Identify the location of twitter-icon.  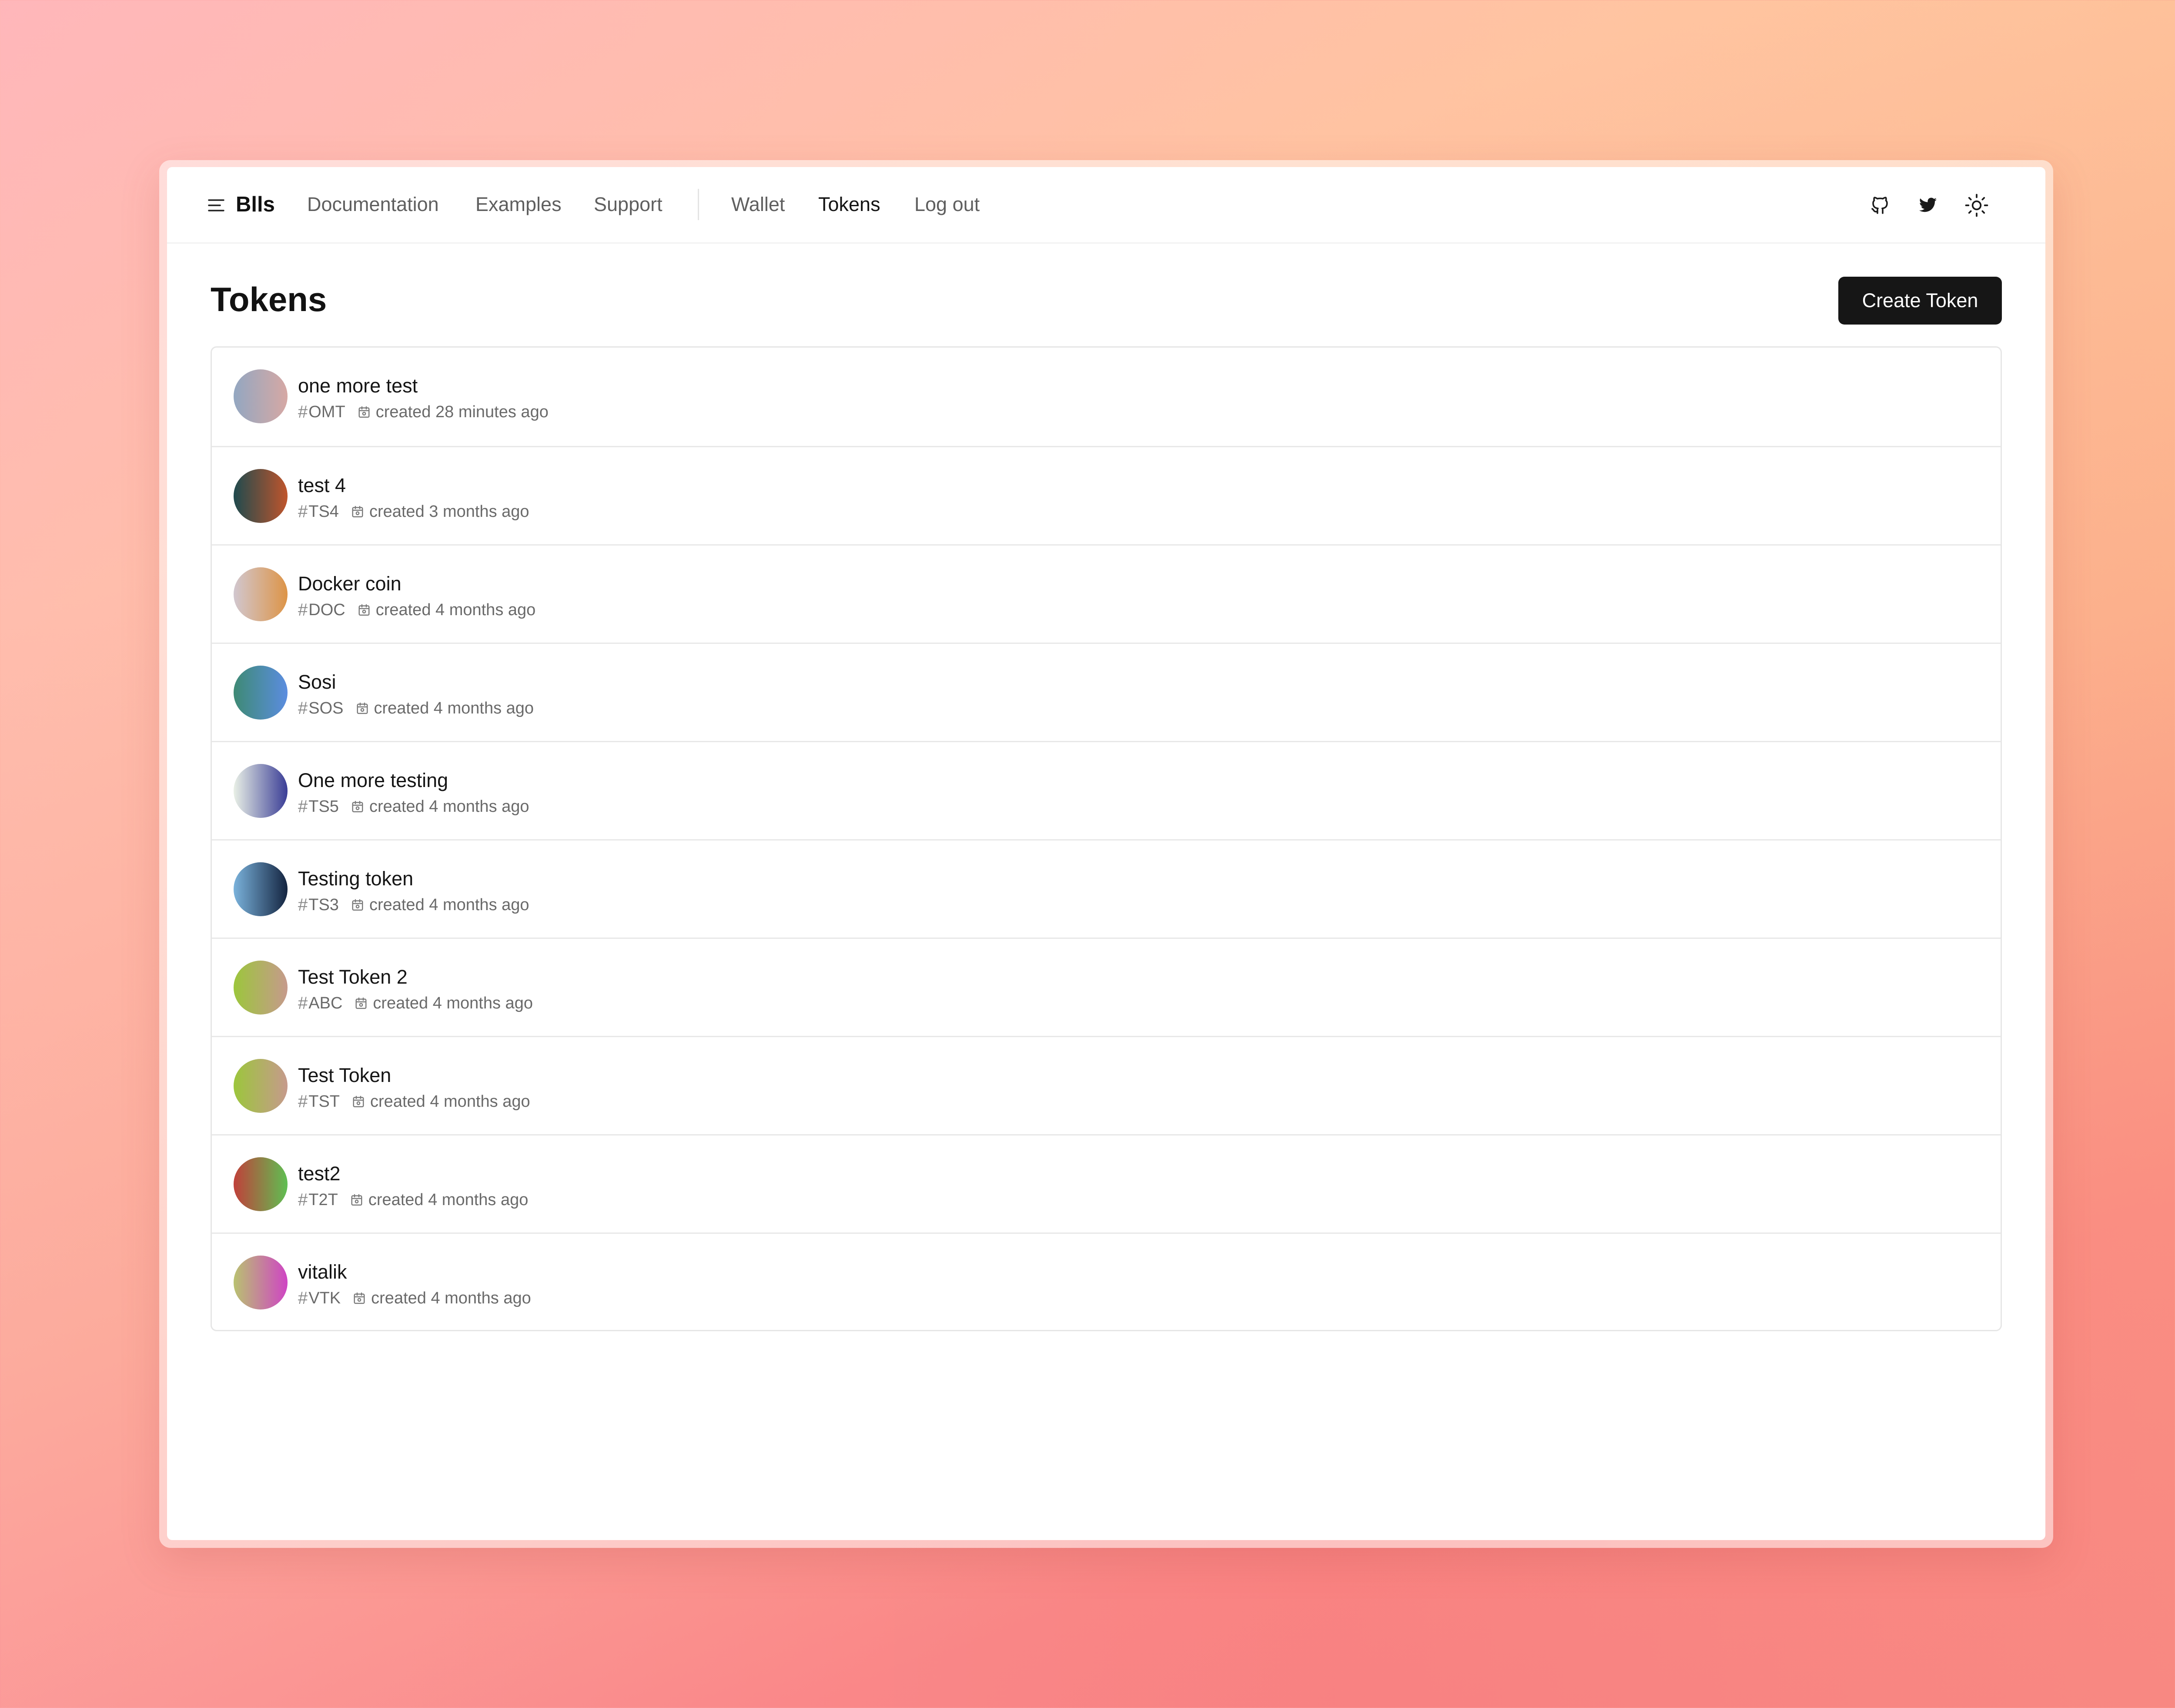
(1928, 205).